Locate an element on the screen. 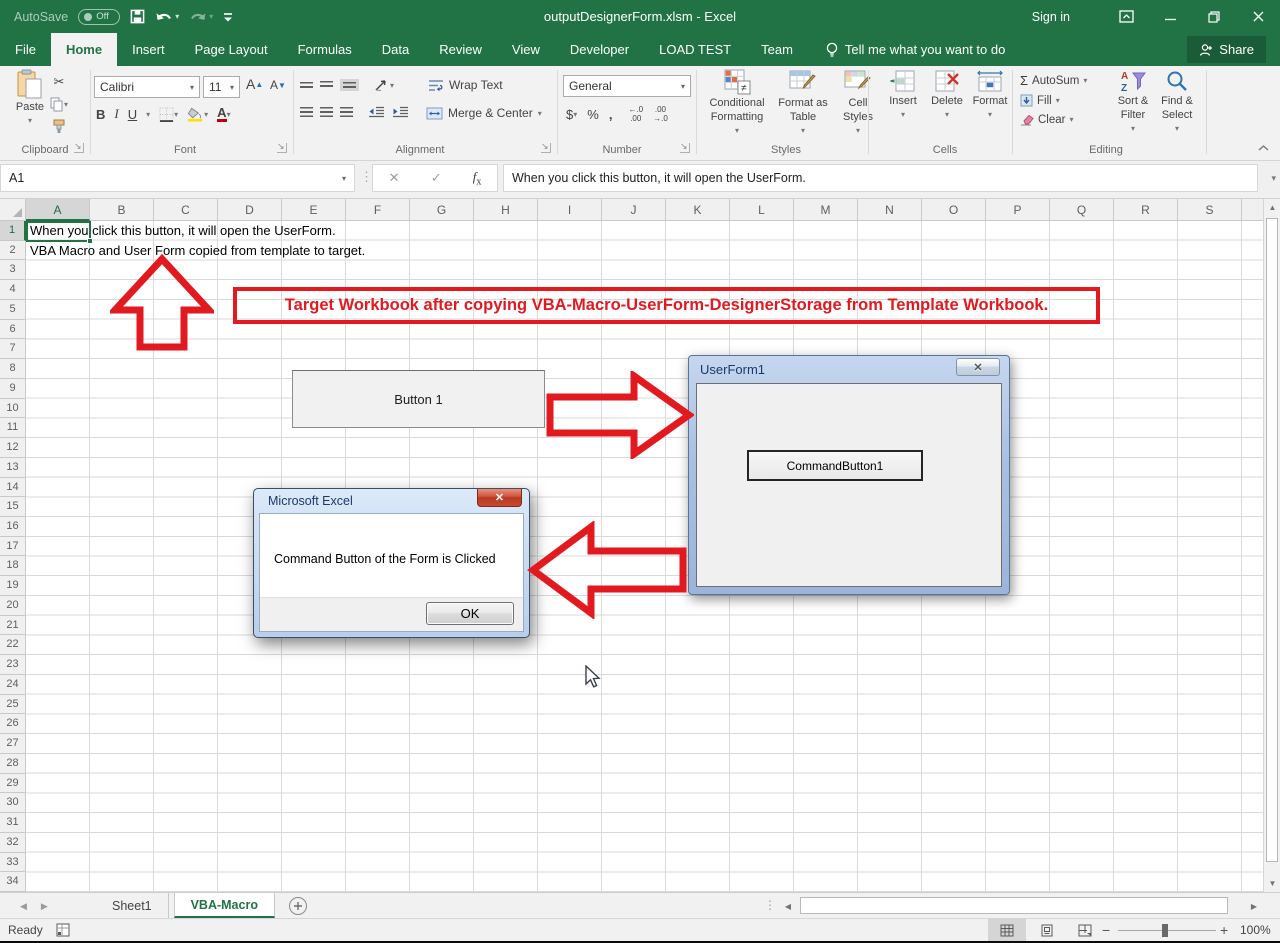  share-button: Share is located at coordinates (1226, 49).